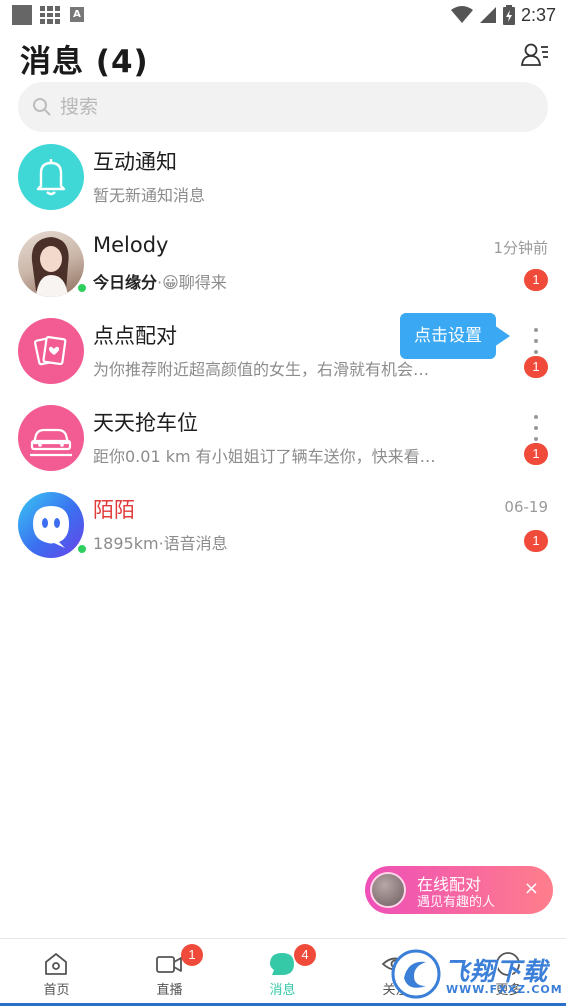 The height and width of the screenshot is (1006, 566). Describe the element at coordinates (192, 282) in the screenshot. I see `preview-text: ·😀聊得来` at that location.